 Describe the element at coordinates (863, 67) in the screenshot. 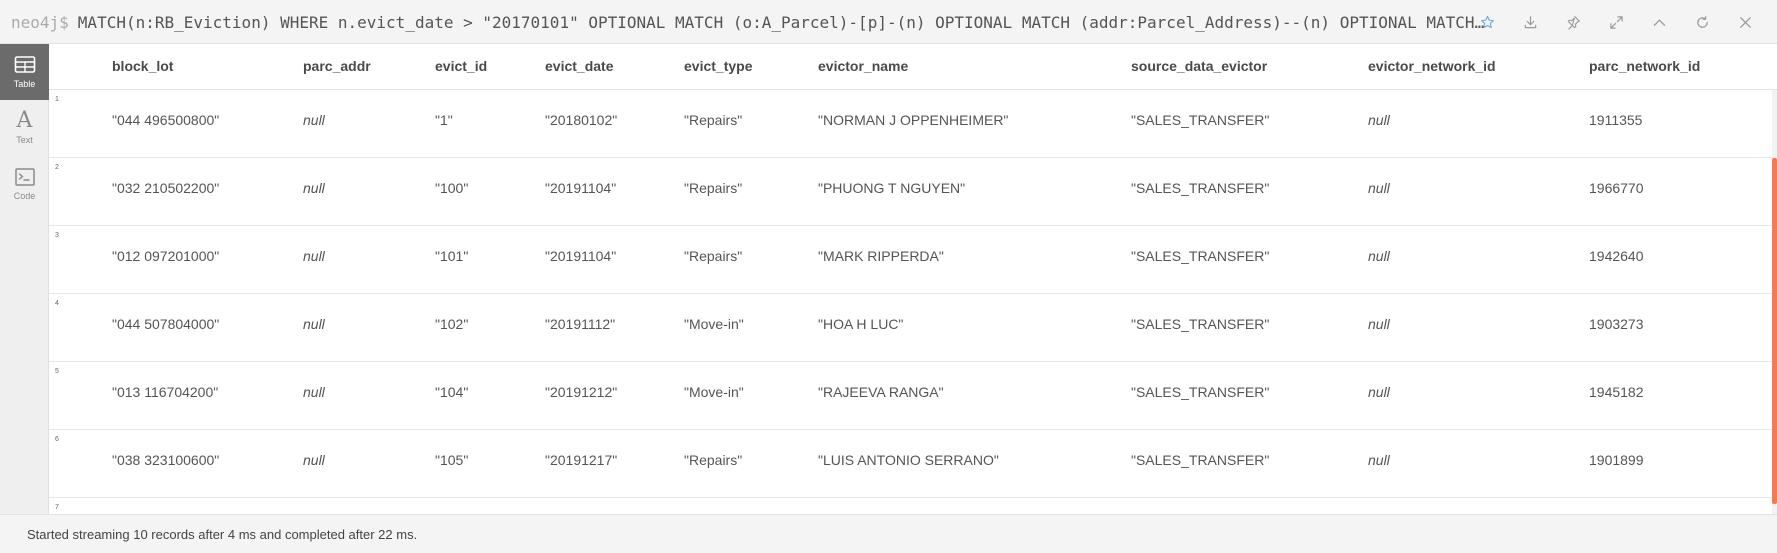

I see `column-header-evictor-name: evictor_name` at that location.